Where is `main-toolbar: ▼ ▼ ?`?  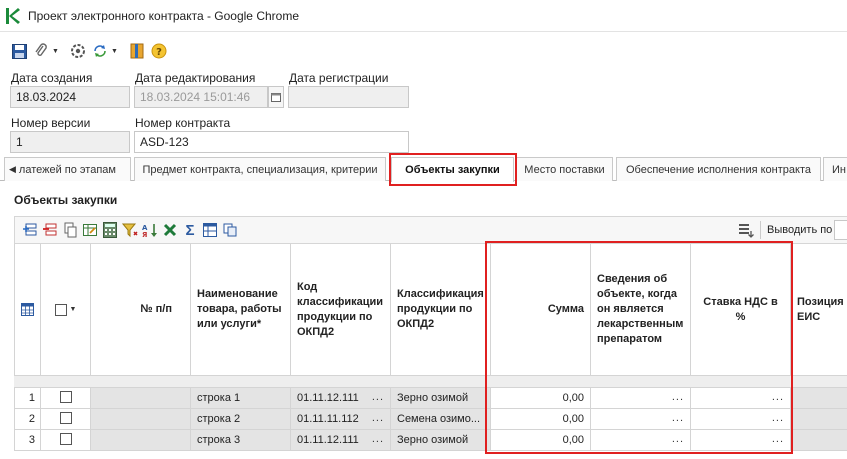
main-toolbar: ▼ ▼ ? is located at coordinates (84, 51).